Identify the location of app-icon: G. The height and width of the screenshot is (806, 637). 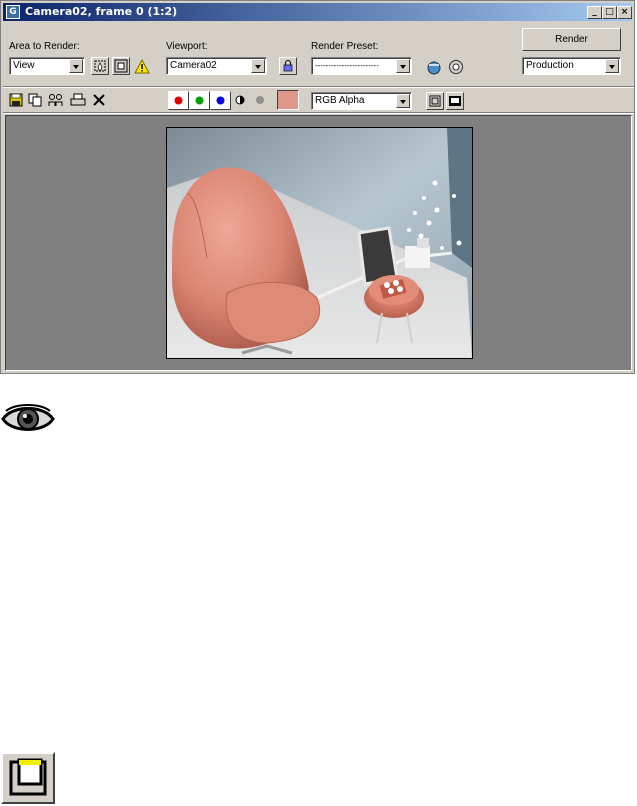
(13, 12).